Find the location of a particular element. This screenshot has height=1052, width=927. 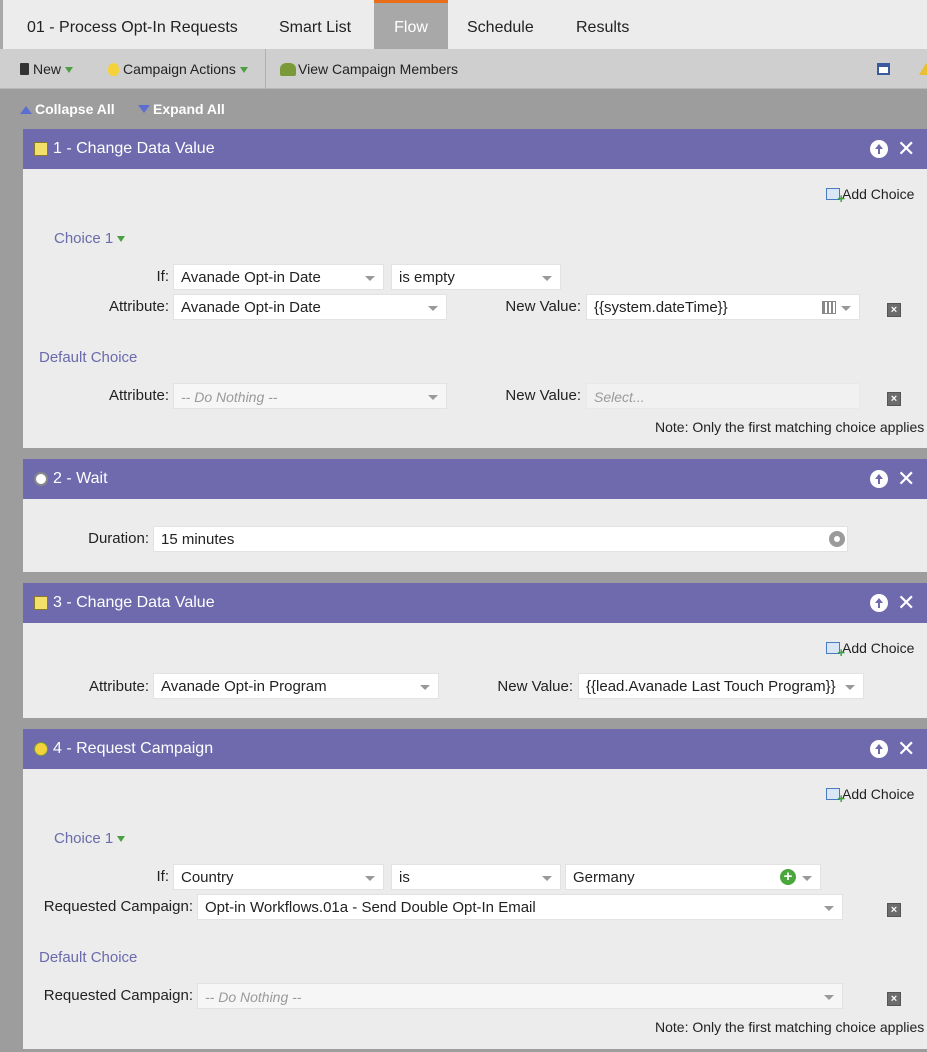

document-icon is located at coordinates (24, 69).